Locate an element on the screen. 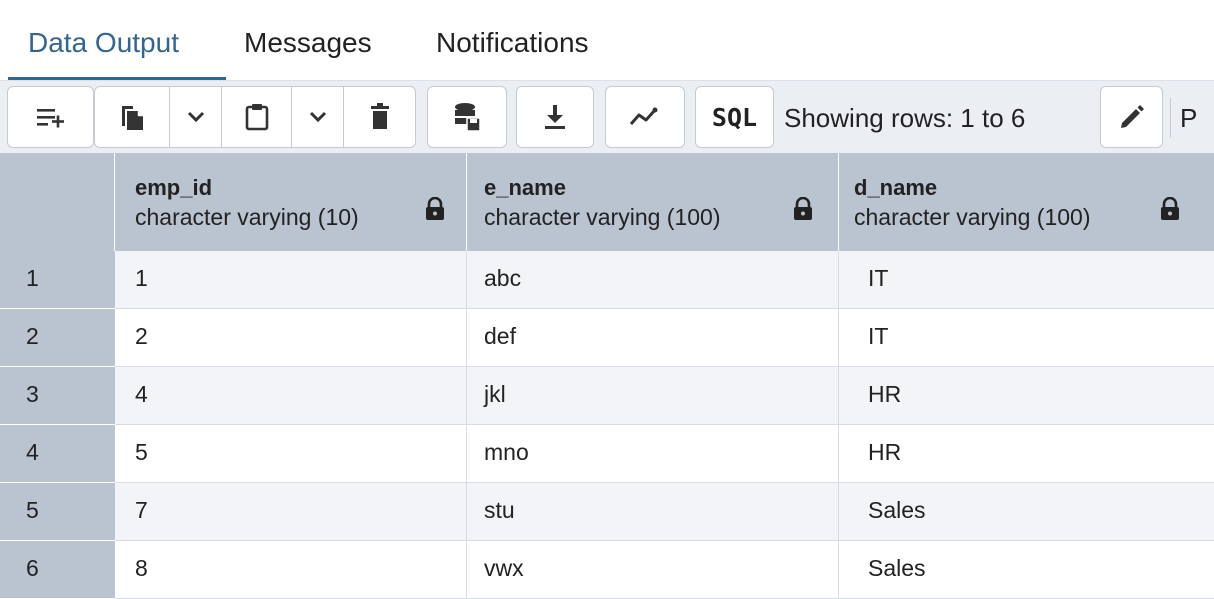  copy-button is located at coordinates (132, 117).